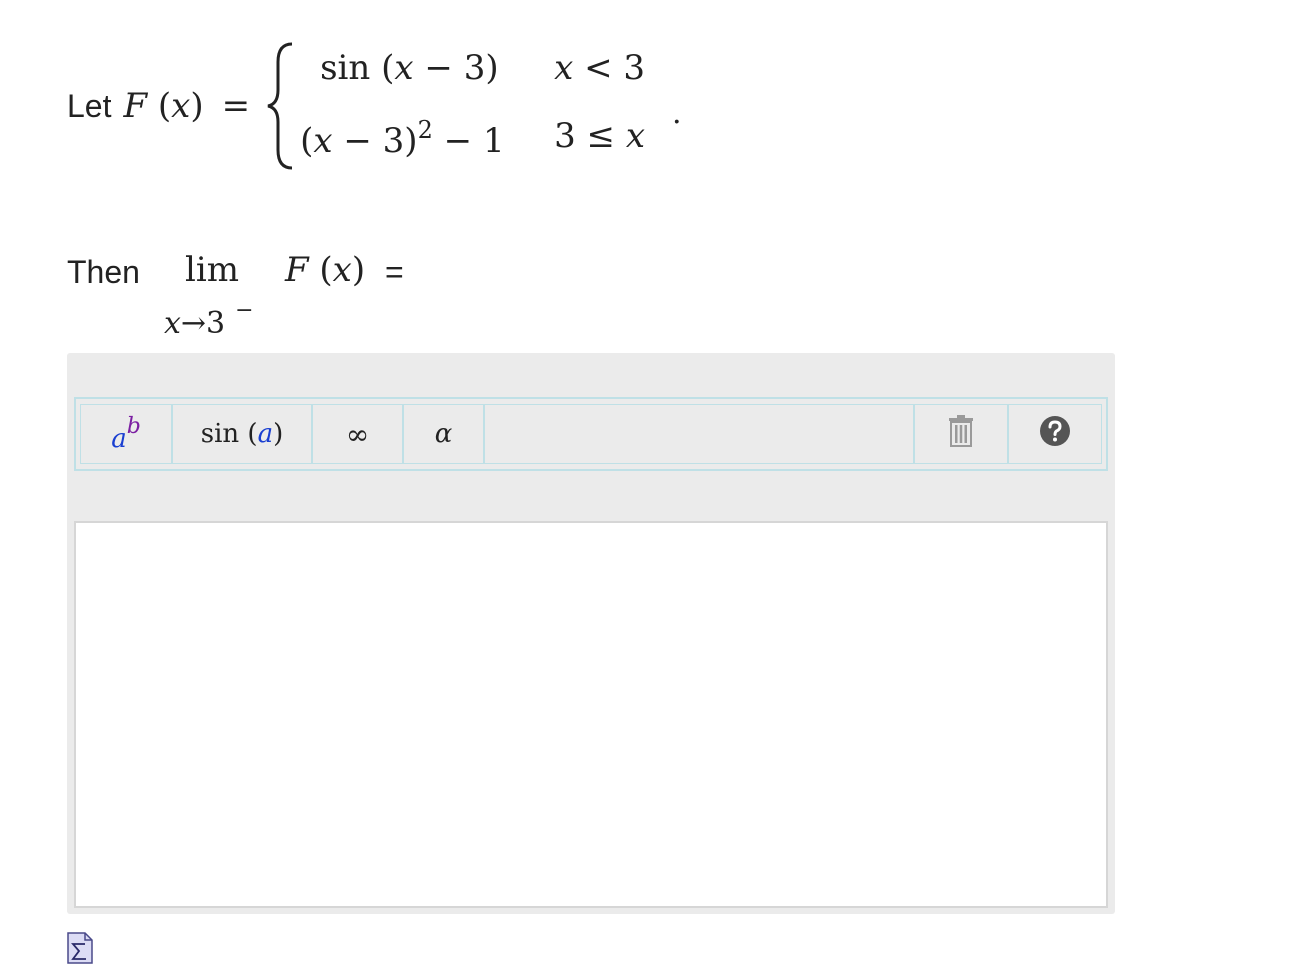 Image resolution: width=1304 pixels, height=964 pixels. I want to click on superscript-button: ab, so click(127, 434).